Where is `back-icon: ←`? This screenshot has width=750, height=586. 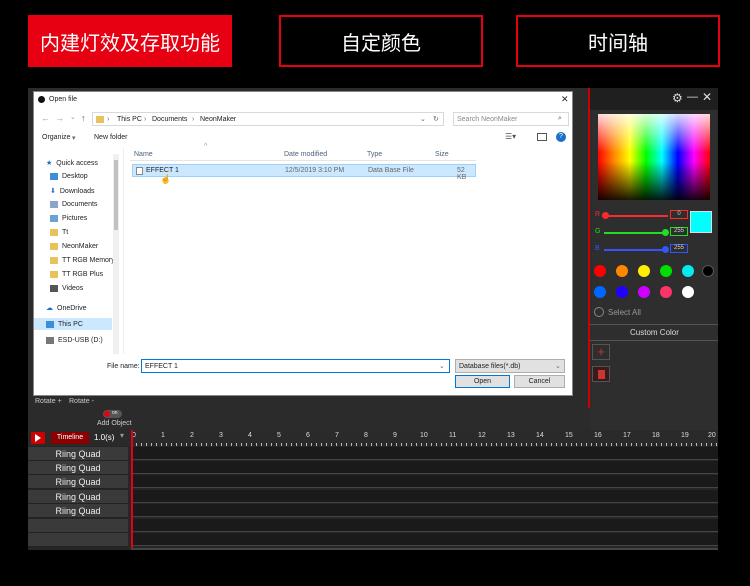 back-icon: ← is located at coordinates (45, 118).